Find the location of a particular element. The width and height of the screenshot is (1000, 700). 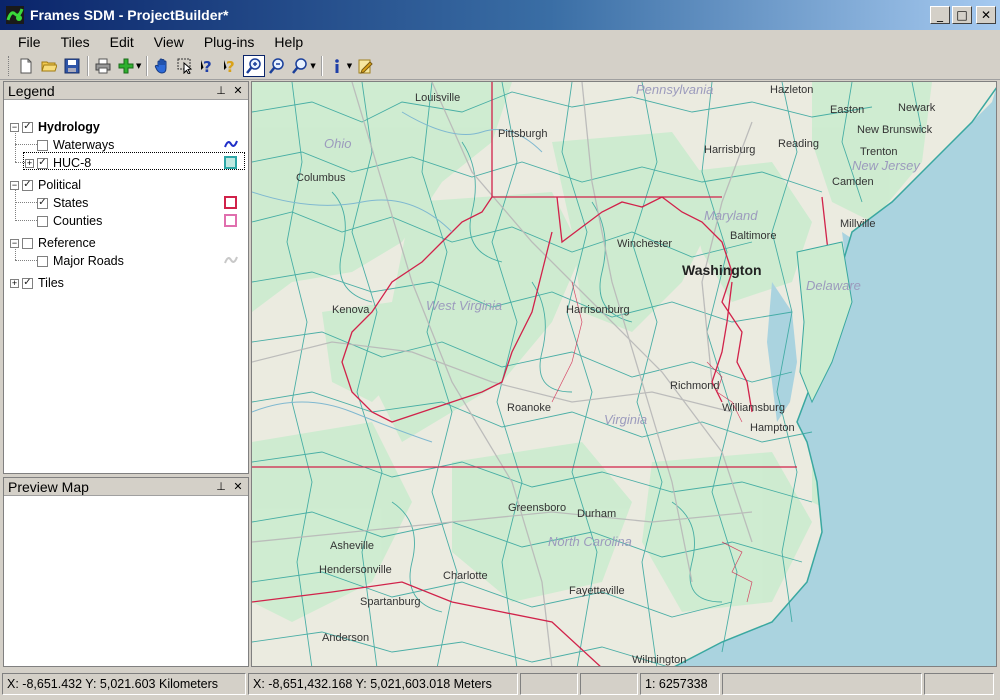

new-document-icon is located at coordinates (26, 66).